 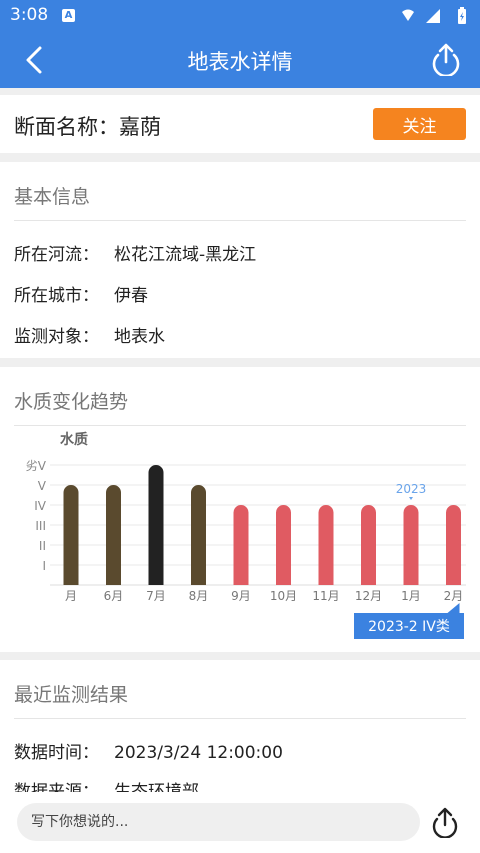 What do you see at coordinates (56, 296) in the screenshot?
I see `info-key: 所在城市：` at bounding box center [56, 296].